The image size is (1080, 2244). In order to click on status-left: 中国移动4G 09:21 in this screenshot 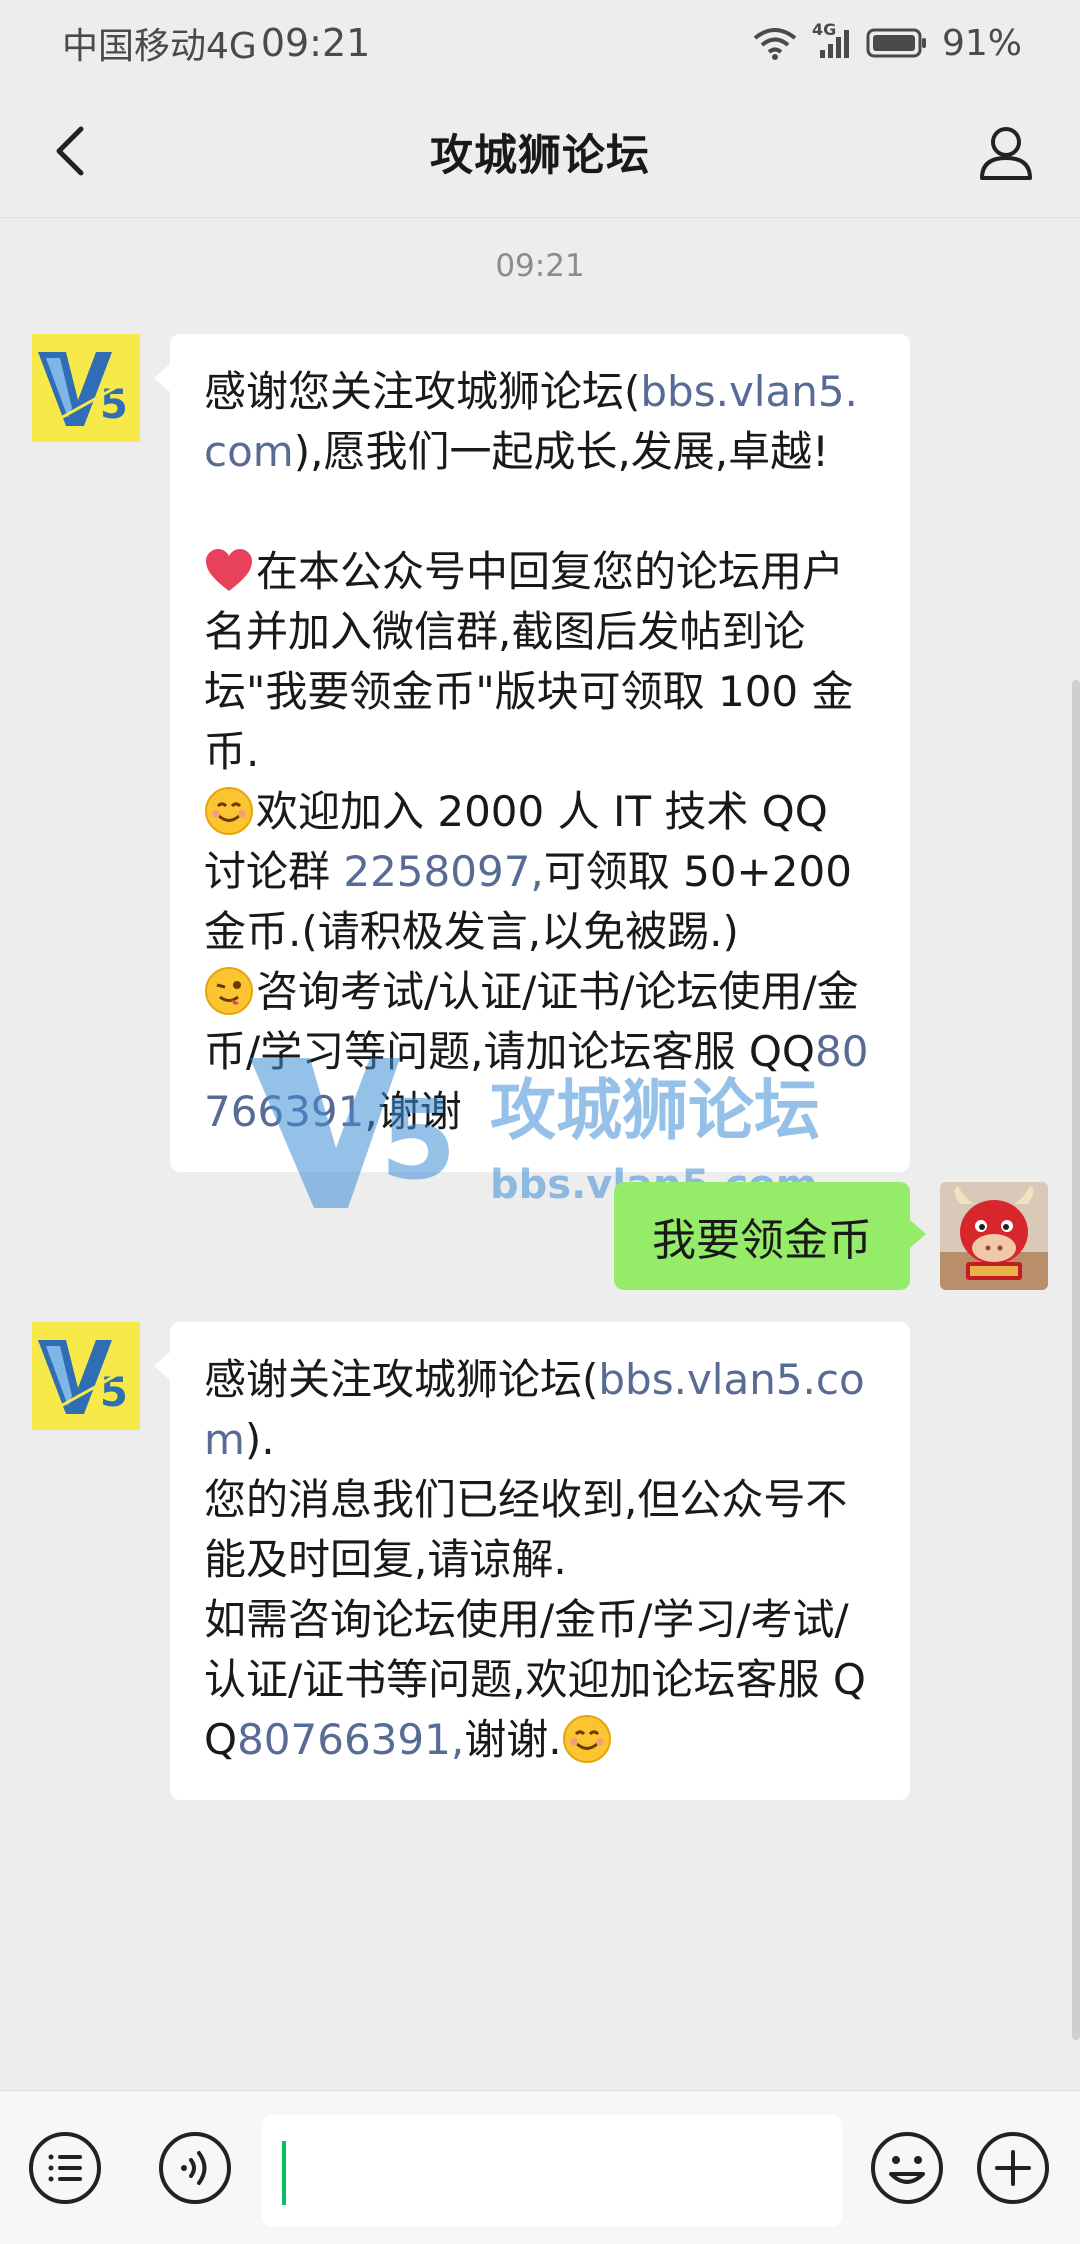, I will do `click(216, 43)`.